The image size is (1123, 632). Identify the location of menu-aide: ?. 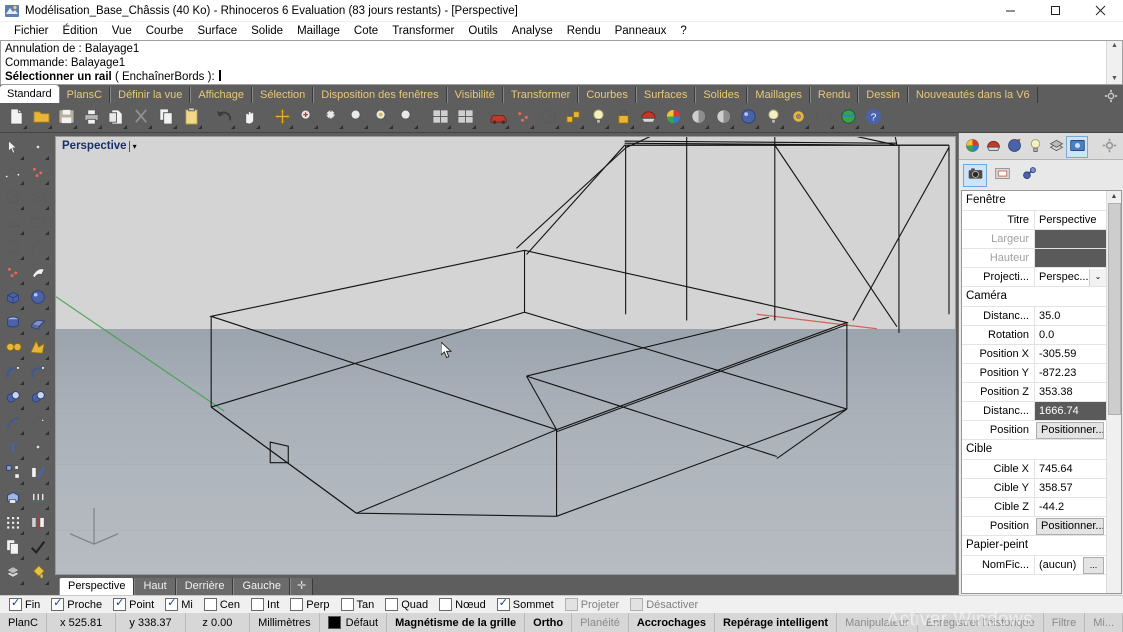
(683, 31).